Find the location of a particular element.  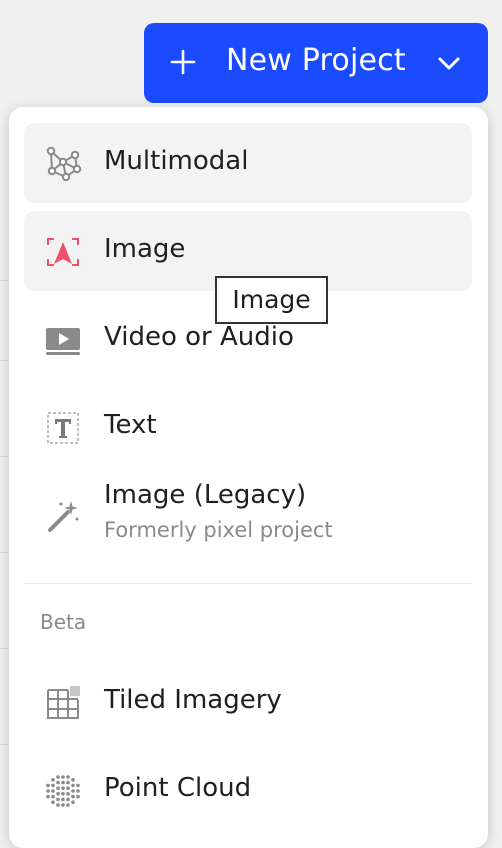

menu-divider is located at coordinates (248, 583).